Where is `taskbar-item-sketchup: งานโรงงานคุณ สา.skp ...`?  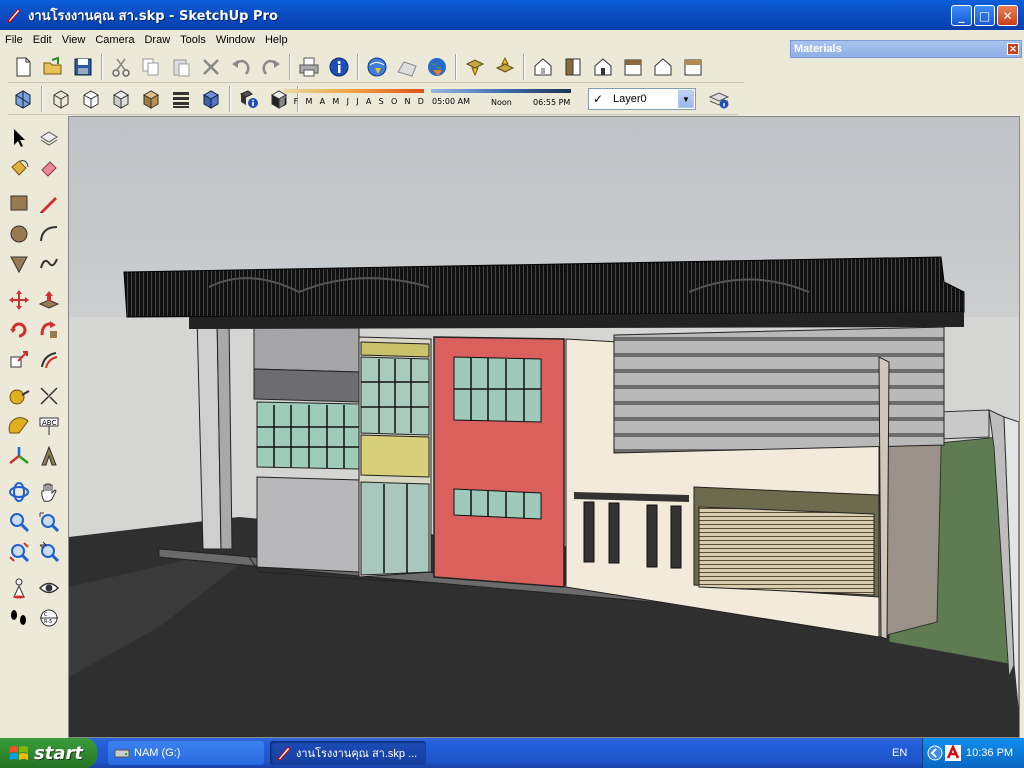
taskbar-item-sketchup: งานโรงงานคุณ สา.skp ... is located at coordinates (348, 753).